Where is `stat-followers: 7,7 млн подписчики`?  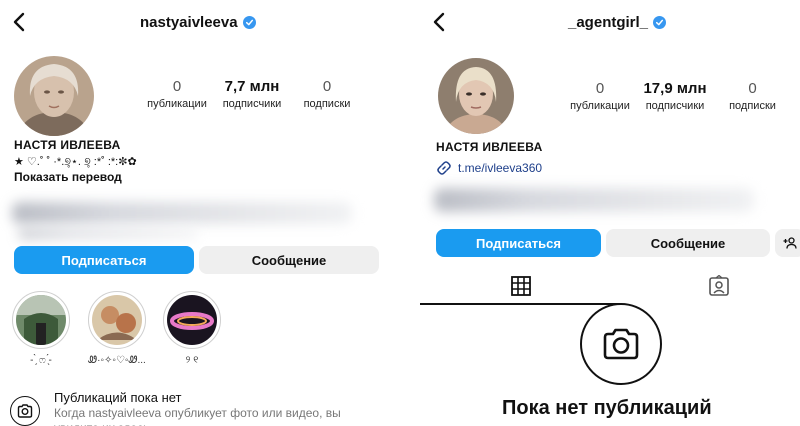
stat-followers: 7,7 млн подписчики is located at coordinates (252, 94).